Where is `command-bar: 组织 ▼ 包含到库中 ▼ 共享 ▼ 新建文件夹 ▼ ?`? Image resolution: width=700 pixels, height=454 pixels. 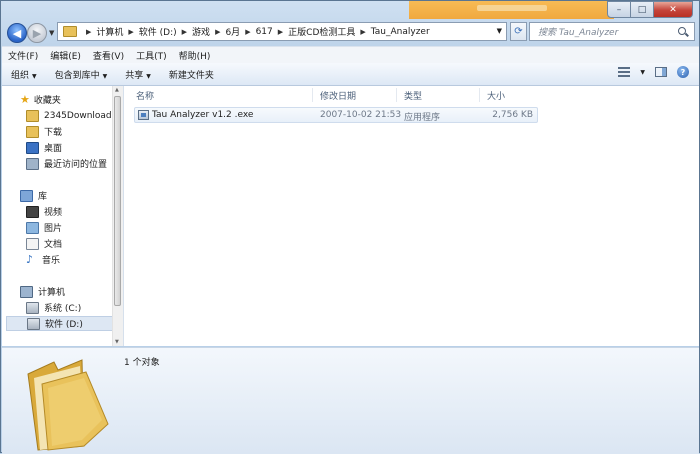 command-bar: 组织 ▼ 包含到库中 ▼ 共享 ▼ 新建文件夹 ▼ ? is located at coordinates (350, 74).